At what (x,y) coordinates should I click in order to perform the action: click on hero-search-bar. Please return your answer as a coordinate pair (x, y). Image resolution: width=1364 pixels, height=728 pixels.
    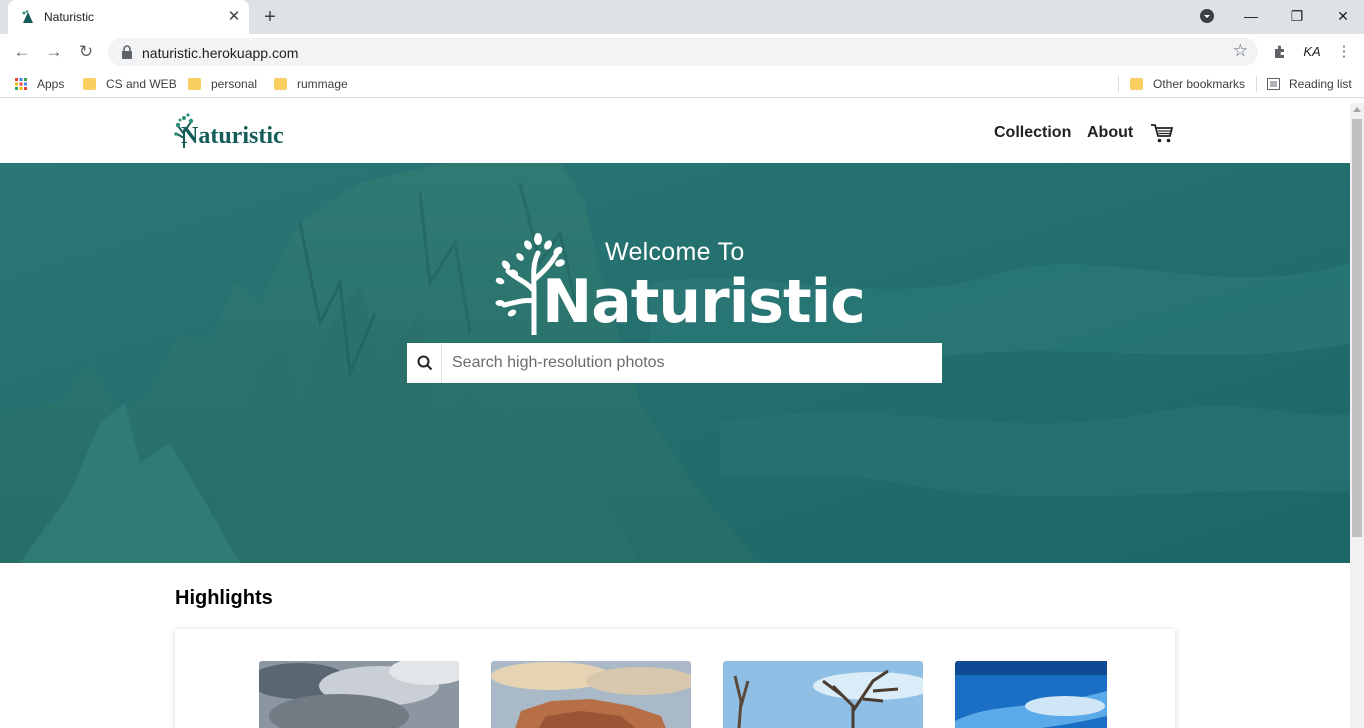
    Looking at the image, I should click on (674, 363).